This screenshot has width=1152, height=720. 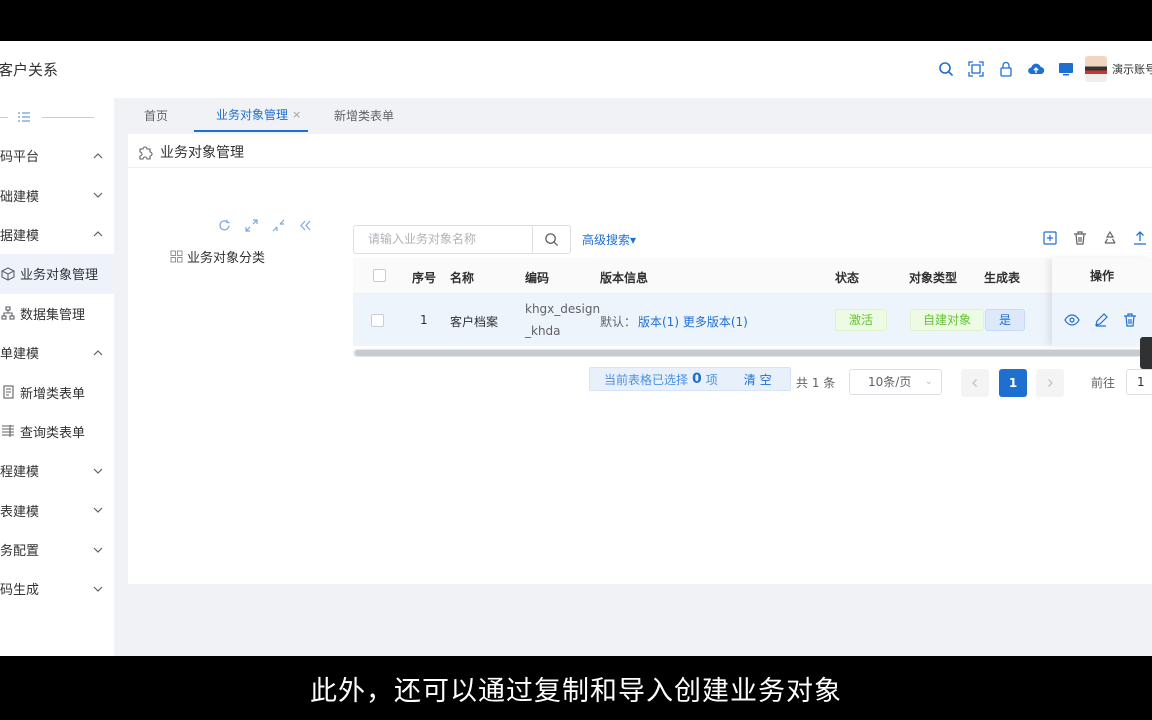 I want to click on sidebar-item-add-form: 新增类表单, so click(x=57, y=391).